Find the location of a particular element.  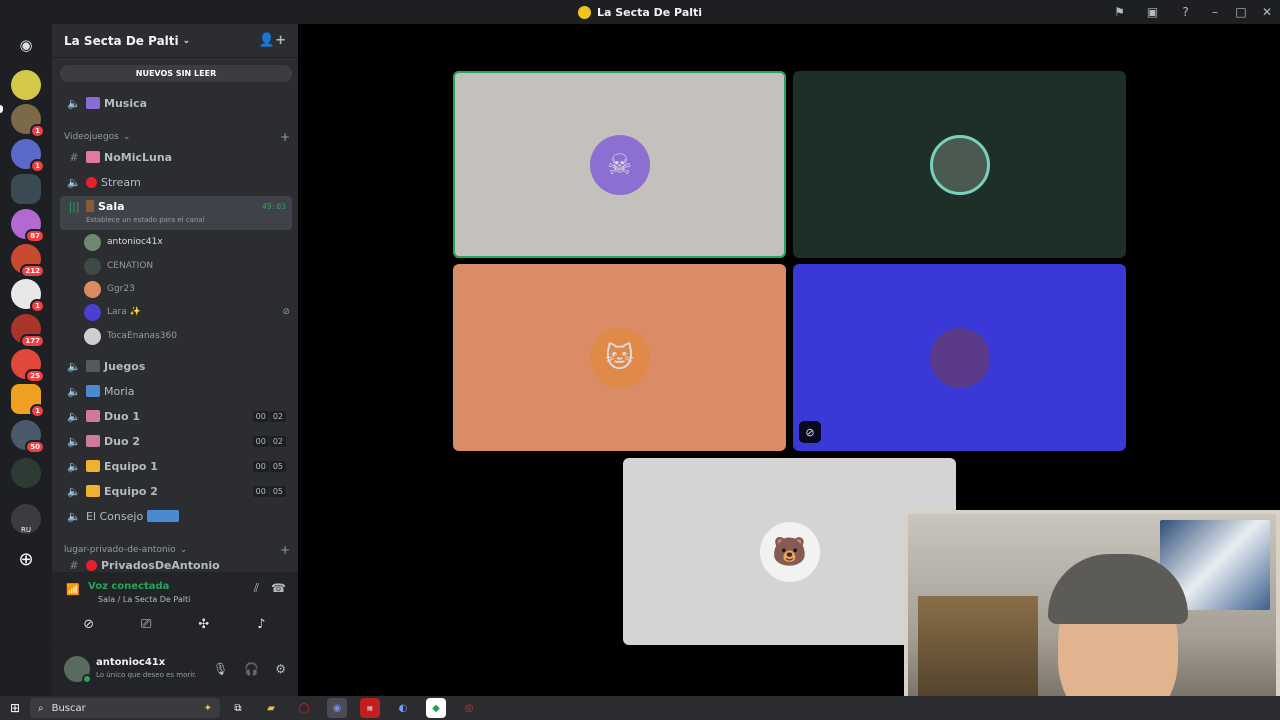

couple-icon is located at coordinates (93, 441).